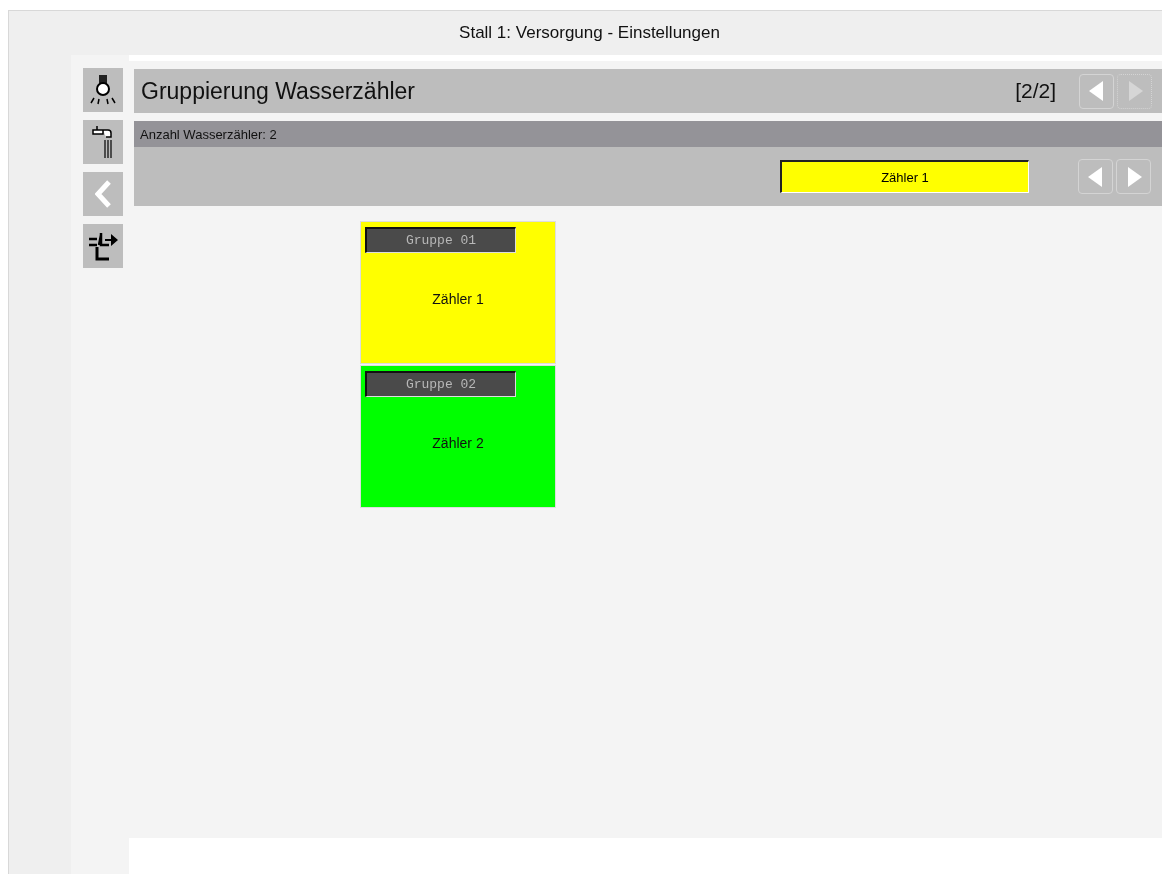 Image resolution: width=1162 pixels, height=874 pixels. I want to click on tap-icon, so click(102, 142).